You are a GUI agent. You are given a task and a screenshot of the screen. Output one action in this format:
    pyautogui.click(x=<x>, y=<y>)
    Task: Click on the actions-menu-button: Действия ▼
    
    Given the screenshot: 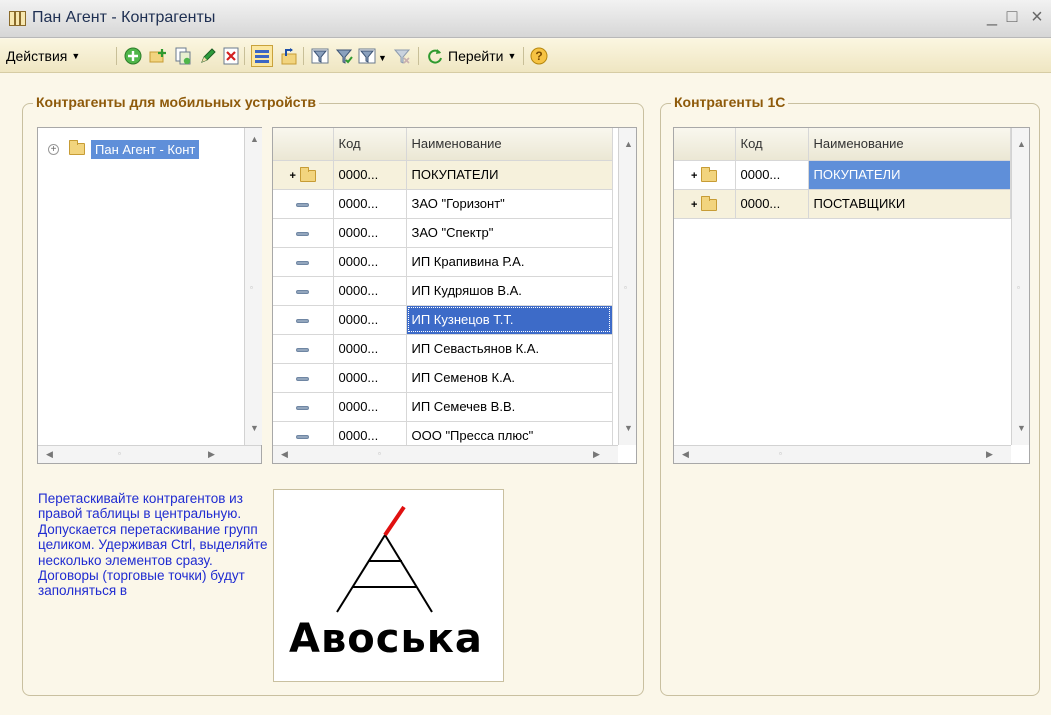 What is the action you would take?
    pyautogui.click(x=43, y=56)
    